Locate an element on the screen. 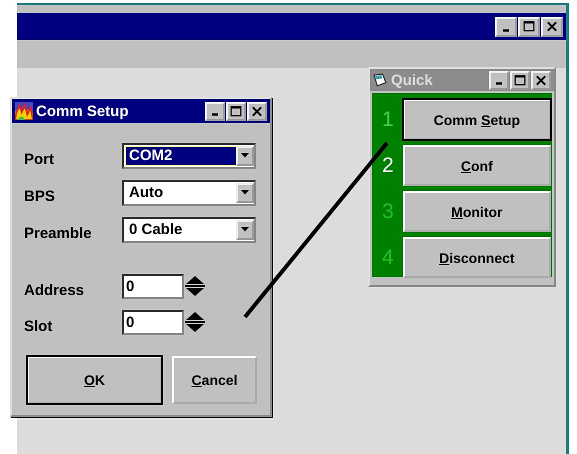 The image size is (577, 454). window-title: Quick is located at coordinates (412, 80).